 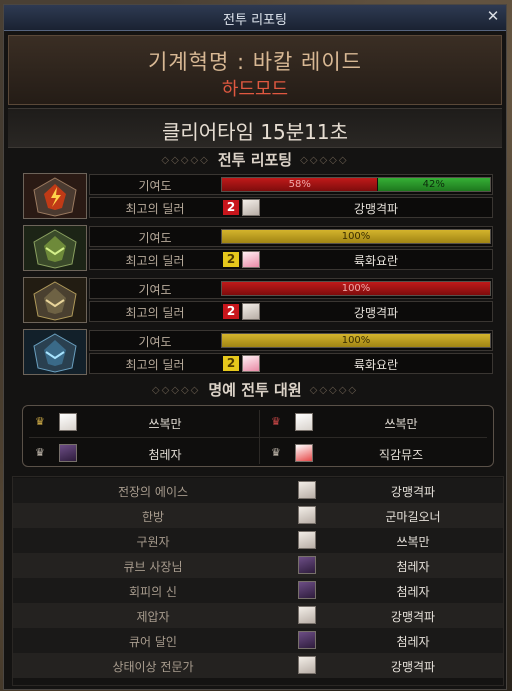 What do you see at coordinates (258, 615) in the screenshot?
I see `award-row: 제압자 강맹격파` at bounding box center [258, 615].